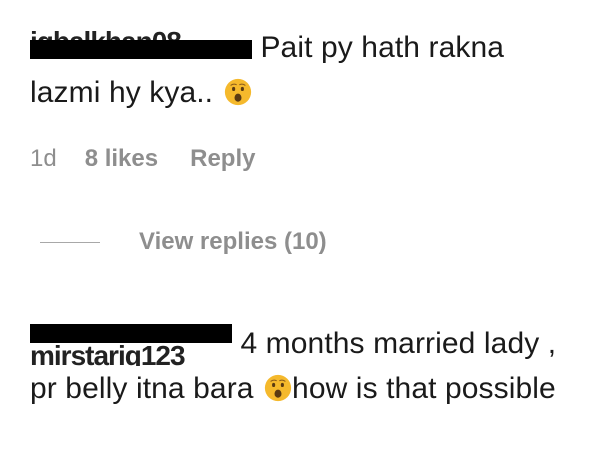  What do you see at coordinates (43, 158) in the screenshot?
I see `comment-timestamp: 1d` at bounding box center [43, 158].